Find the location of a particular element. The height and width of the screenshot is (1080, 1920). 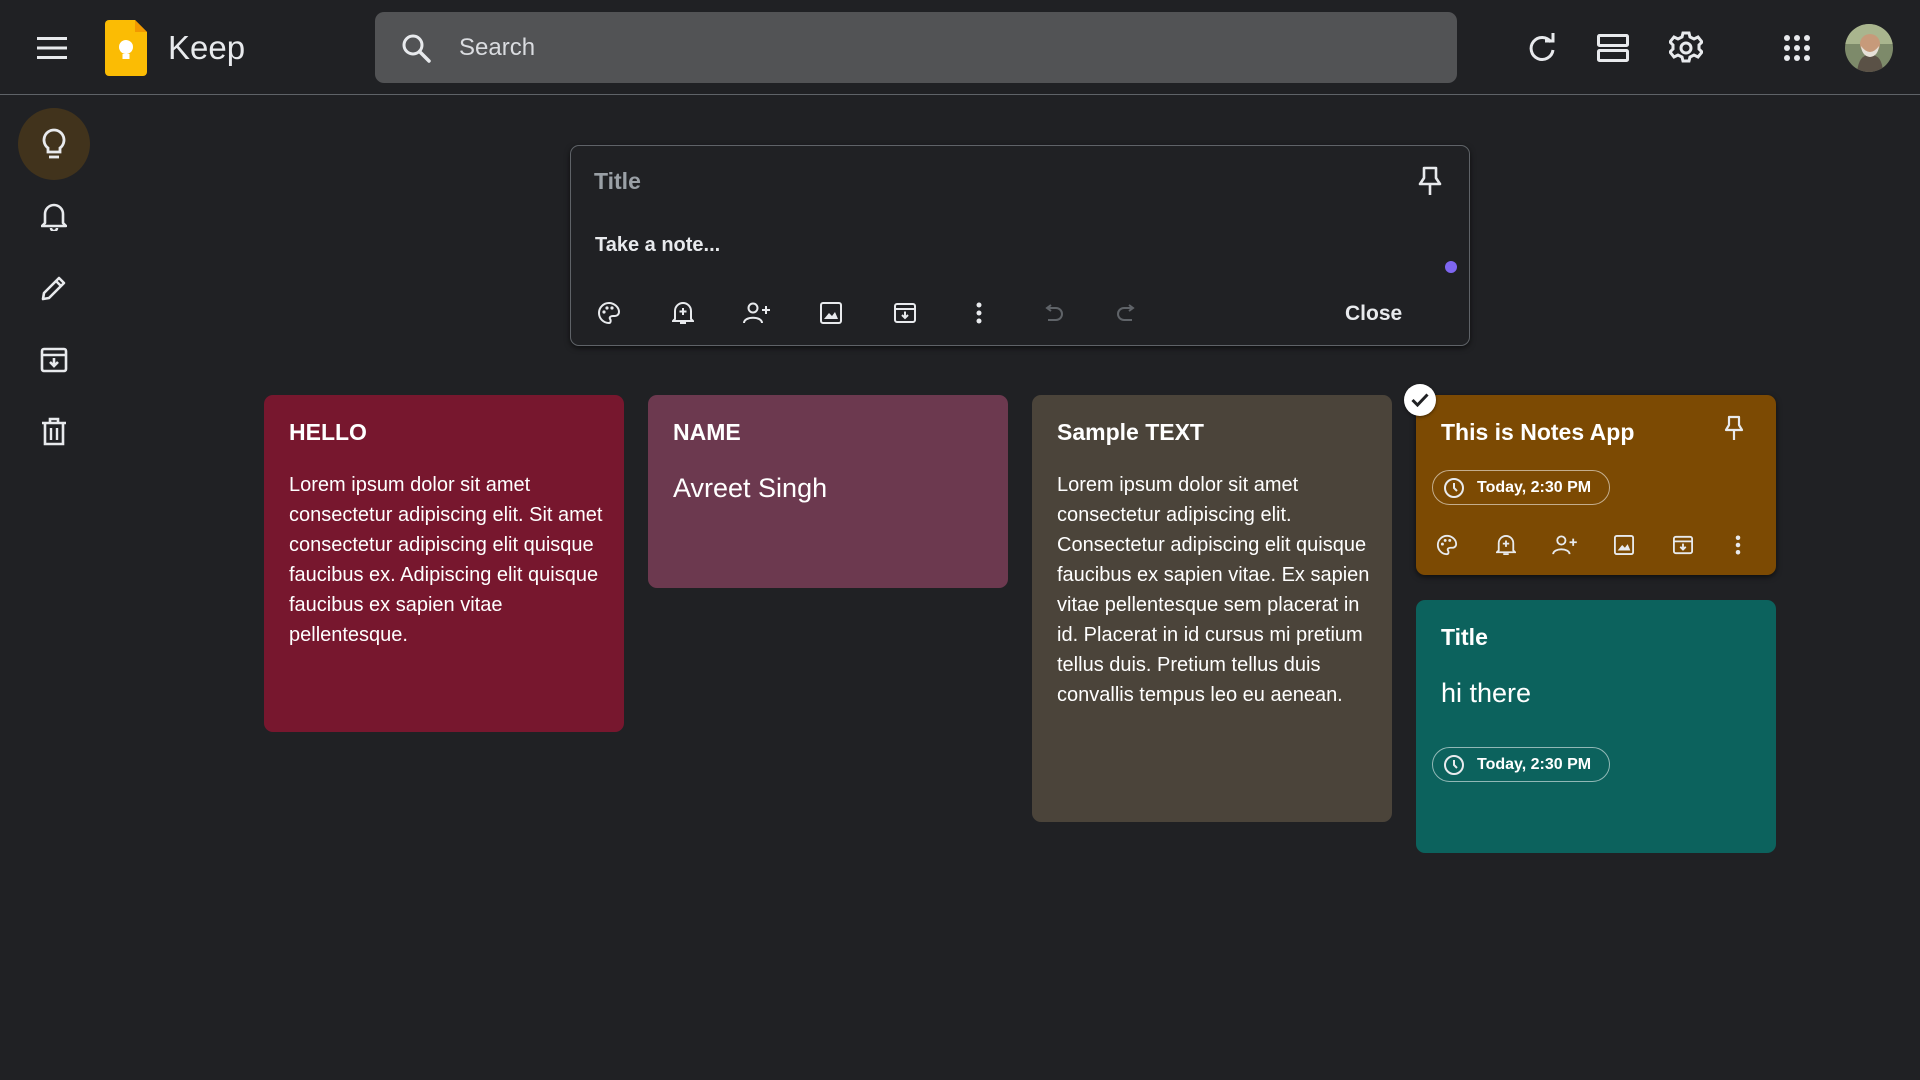

note-card: NAME Avreet Singh is located at coordinates (828, 491).